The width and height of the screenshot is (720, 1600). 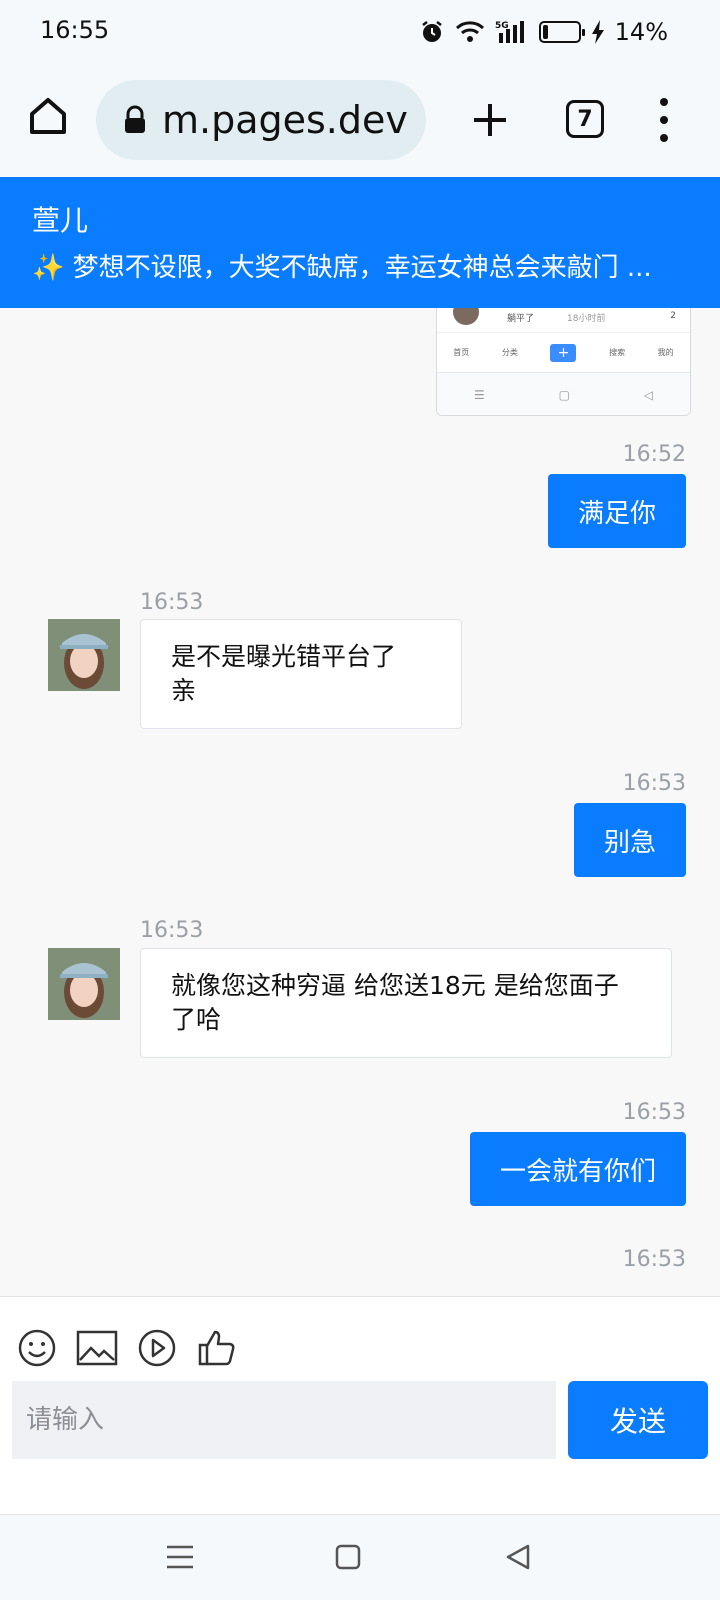 What do you see at coordinates (665, 352) in the screenshot?
I see `shot-nav-me: 我的` at bounding box center [665, 352].